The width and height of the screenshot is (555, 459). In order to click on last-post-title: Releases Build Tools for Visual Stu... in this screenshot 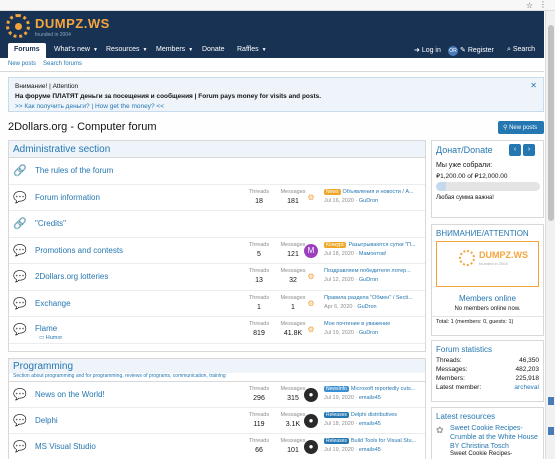, I will do `click(375, 441)`.